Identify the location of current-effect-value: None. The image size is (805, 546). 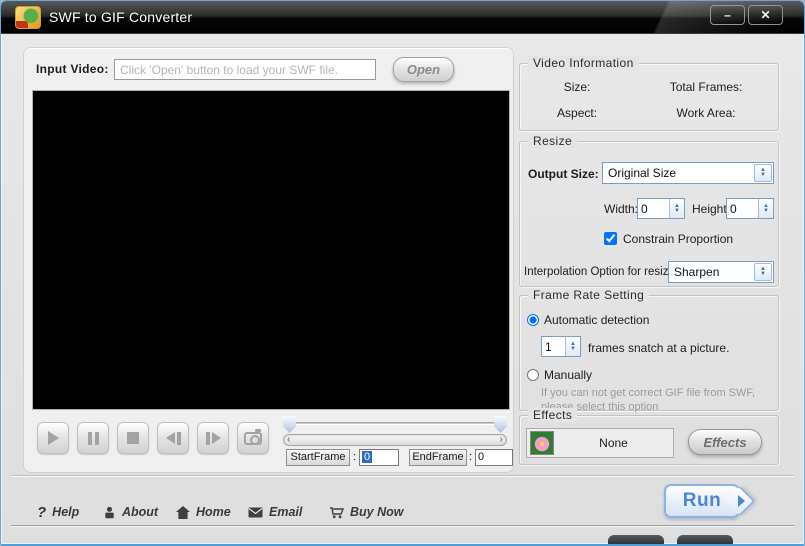
(613, 443).